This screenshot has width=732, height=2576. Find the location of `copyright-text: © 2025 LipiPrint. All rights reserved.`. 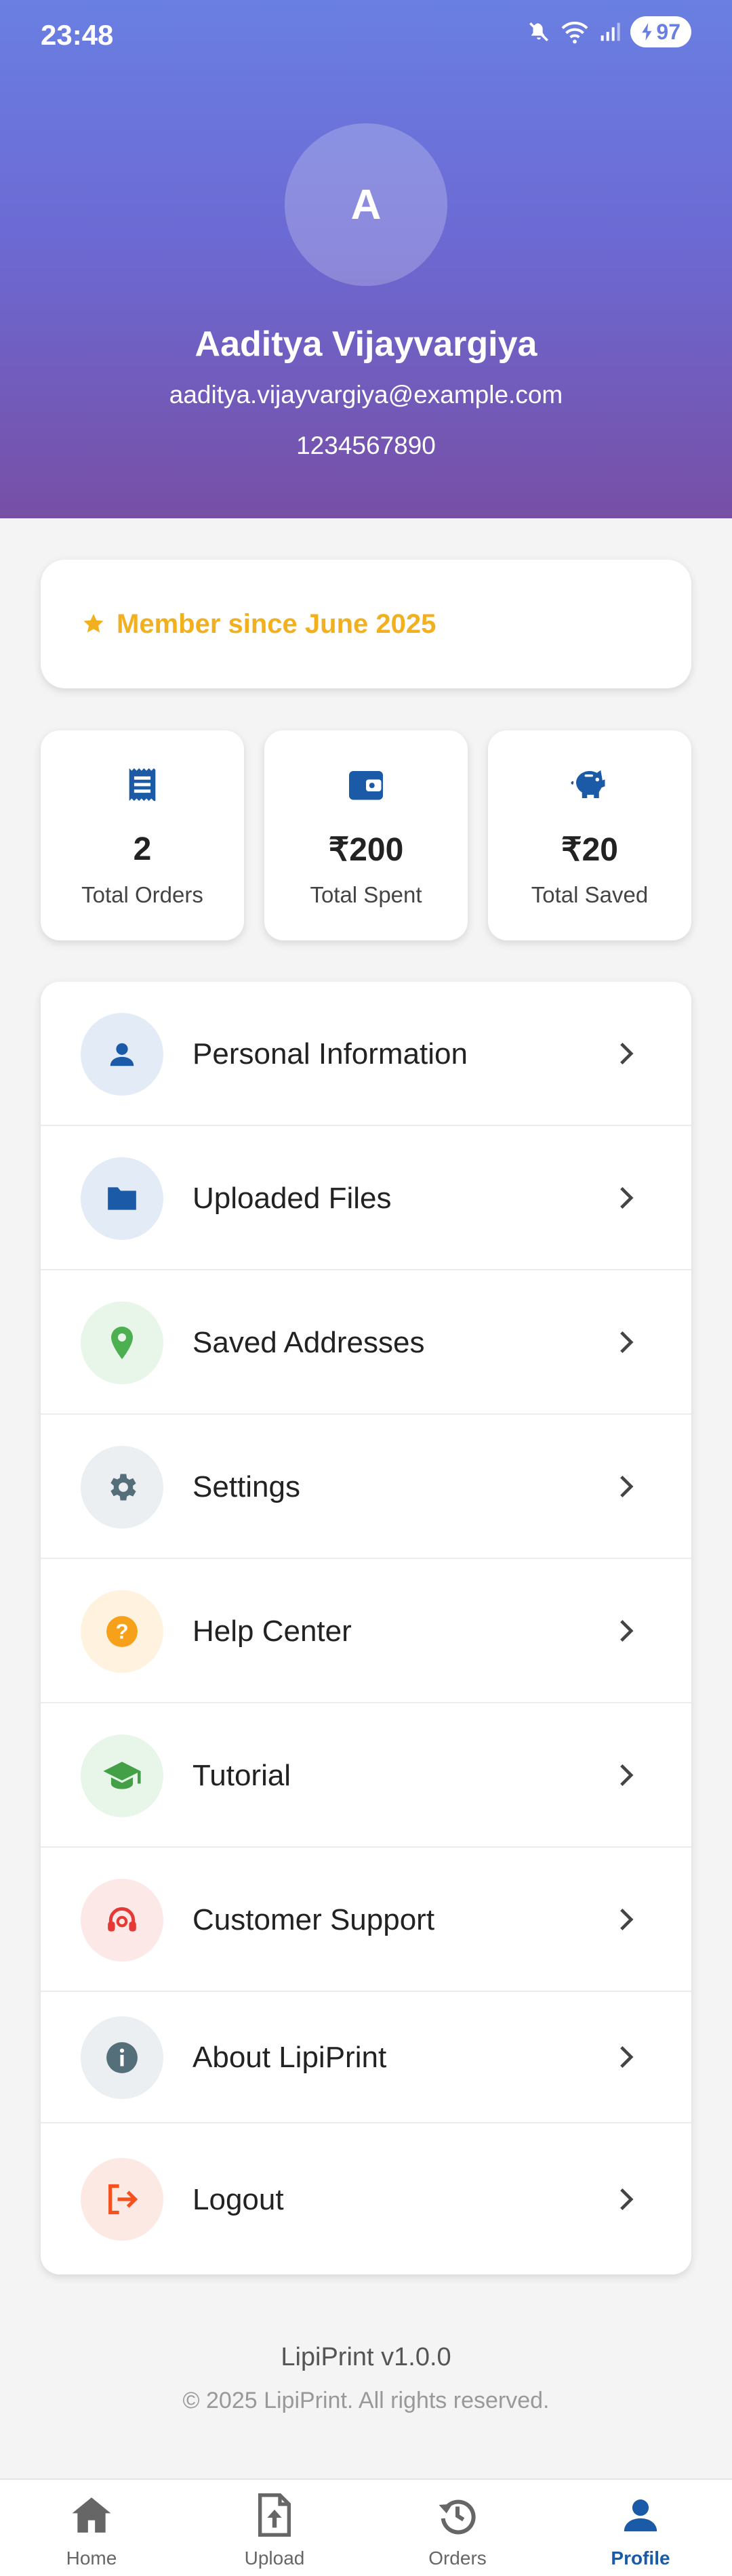

copyright-text: © 2025 LipiPrint. All rights reserved. is located at coordinates (366, 2400).